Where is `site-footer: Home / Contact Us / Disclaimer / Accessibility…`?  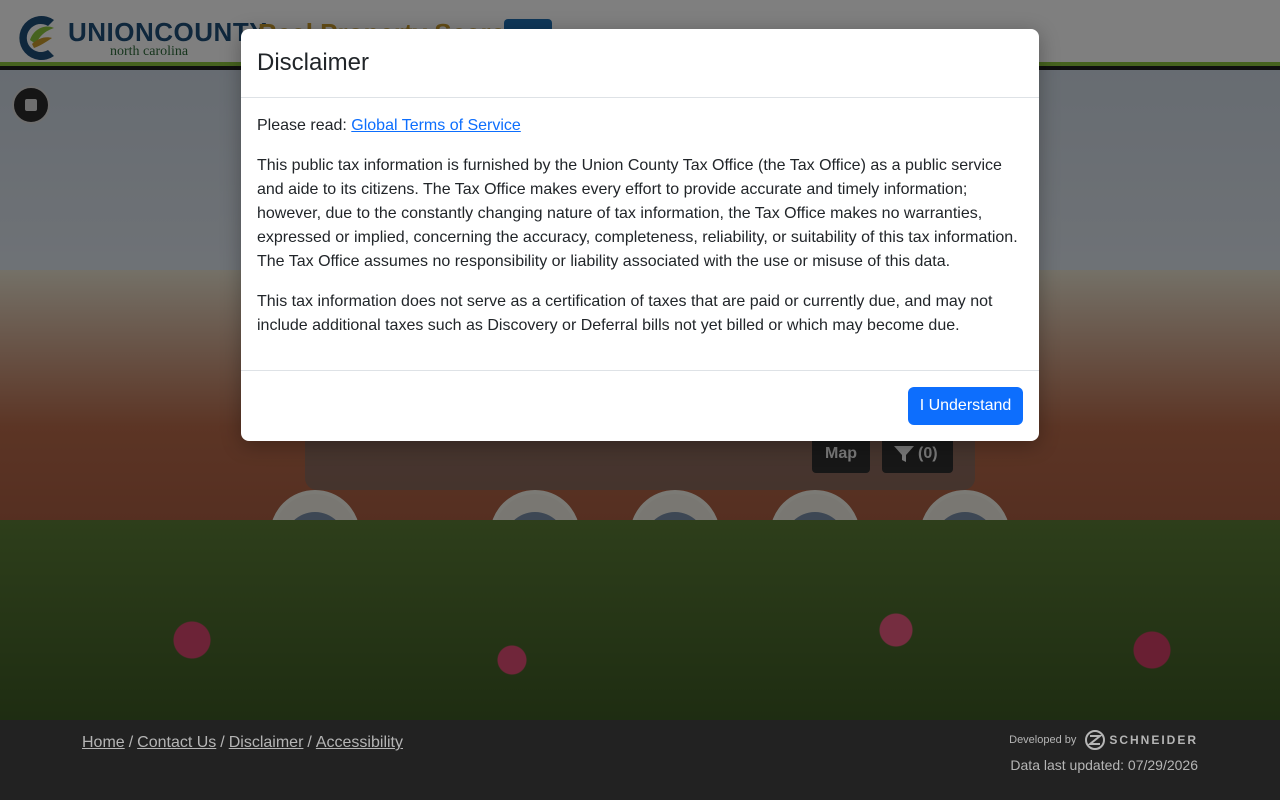
site-footer: Home / Contact Us / Disclaimer / Accessibility… is located at coordinates (640, 760).